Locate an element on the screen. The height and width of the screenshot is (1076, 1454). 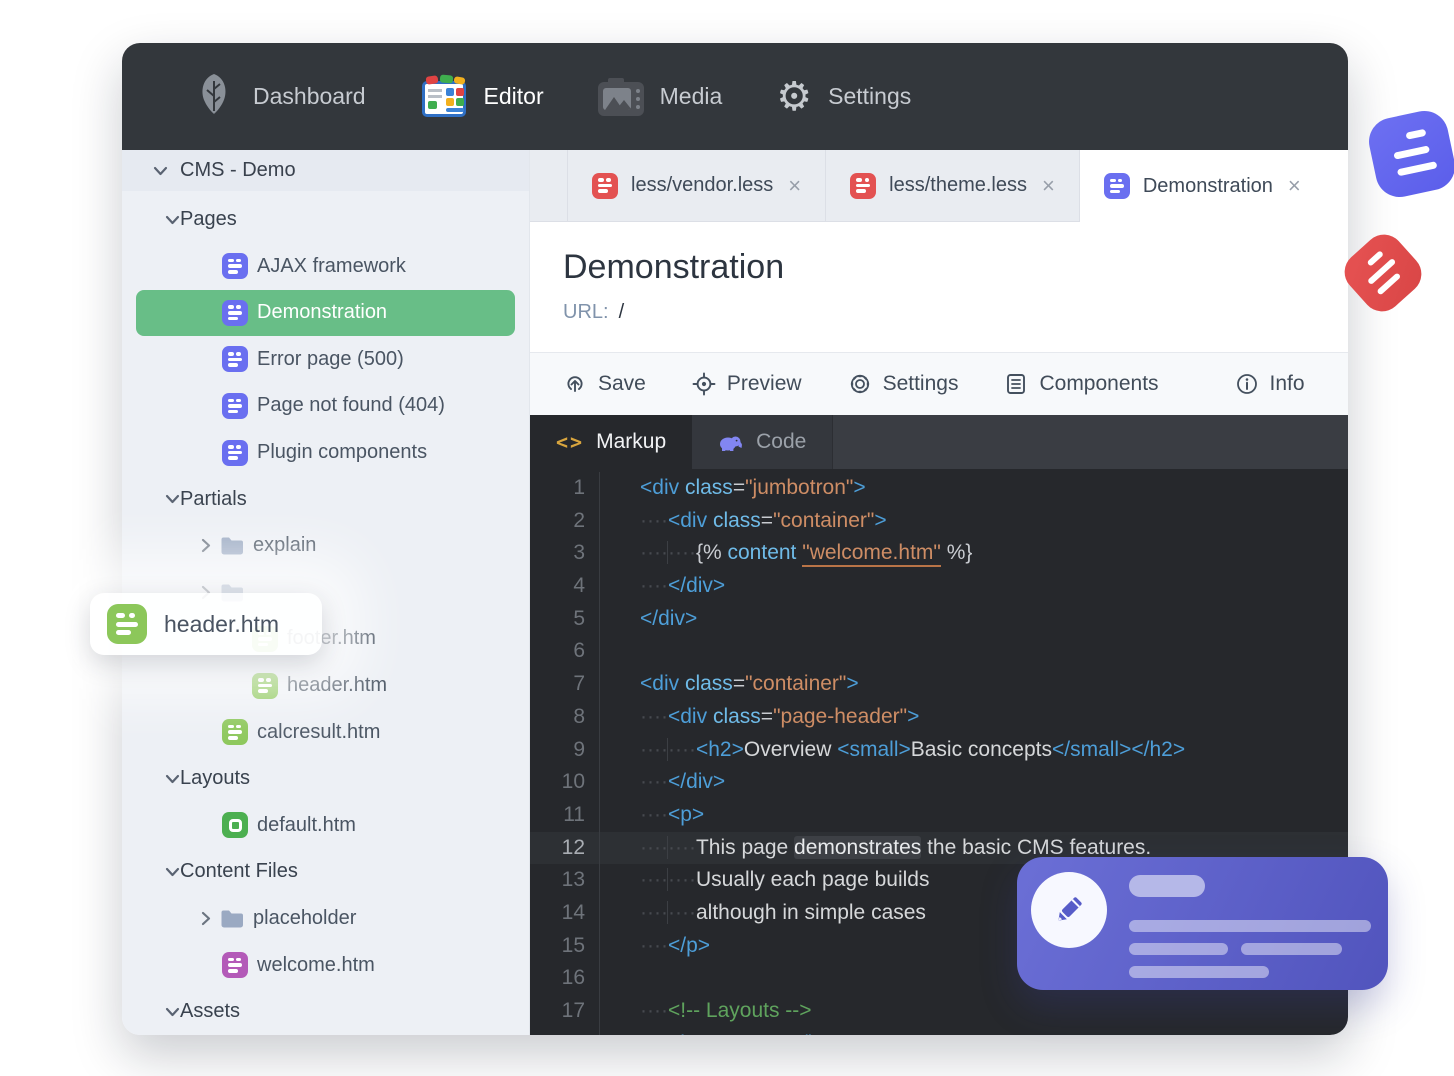
line-number: 17 is located at coordinates (565, 1011).